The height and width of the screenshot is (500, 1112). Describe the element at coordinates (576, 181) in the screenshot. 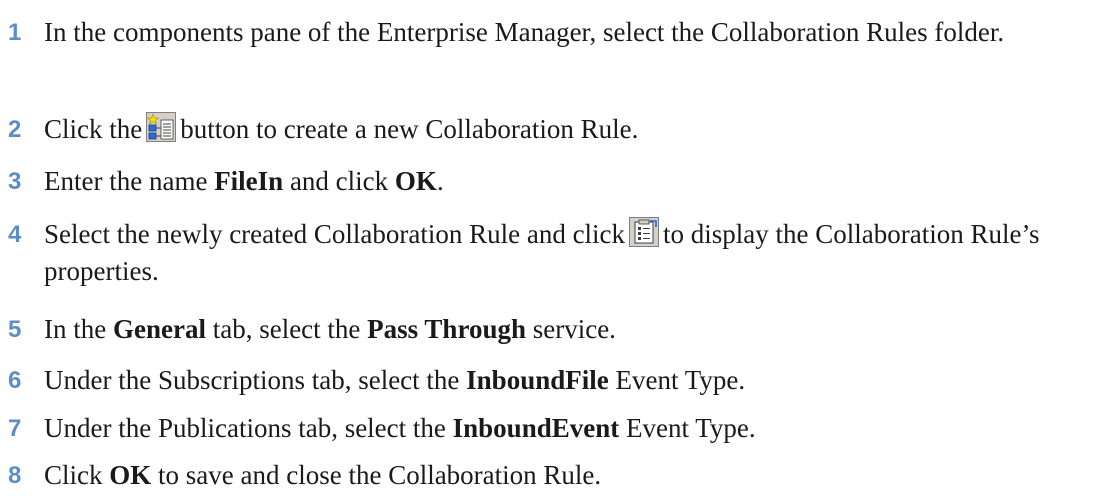

I see `step-text: Enter the name FileIn and click OK.` at that location.